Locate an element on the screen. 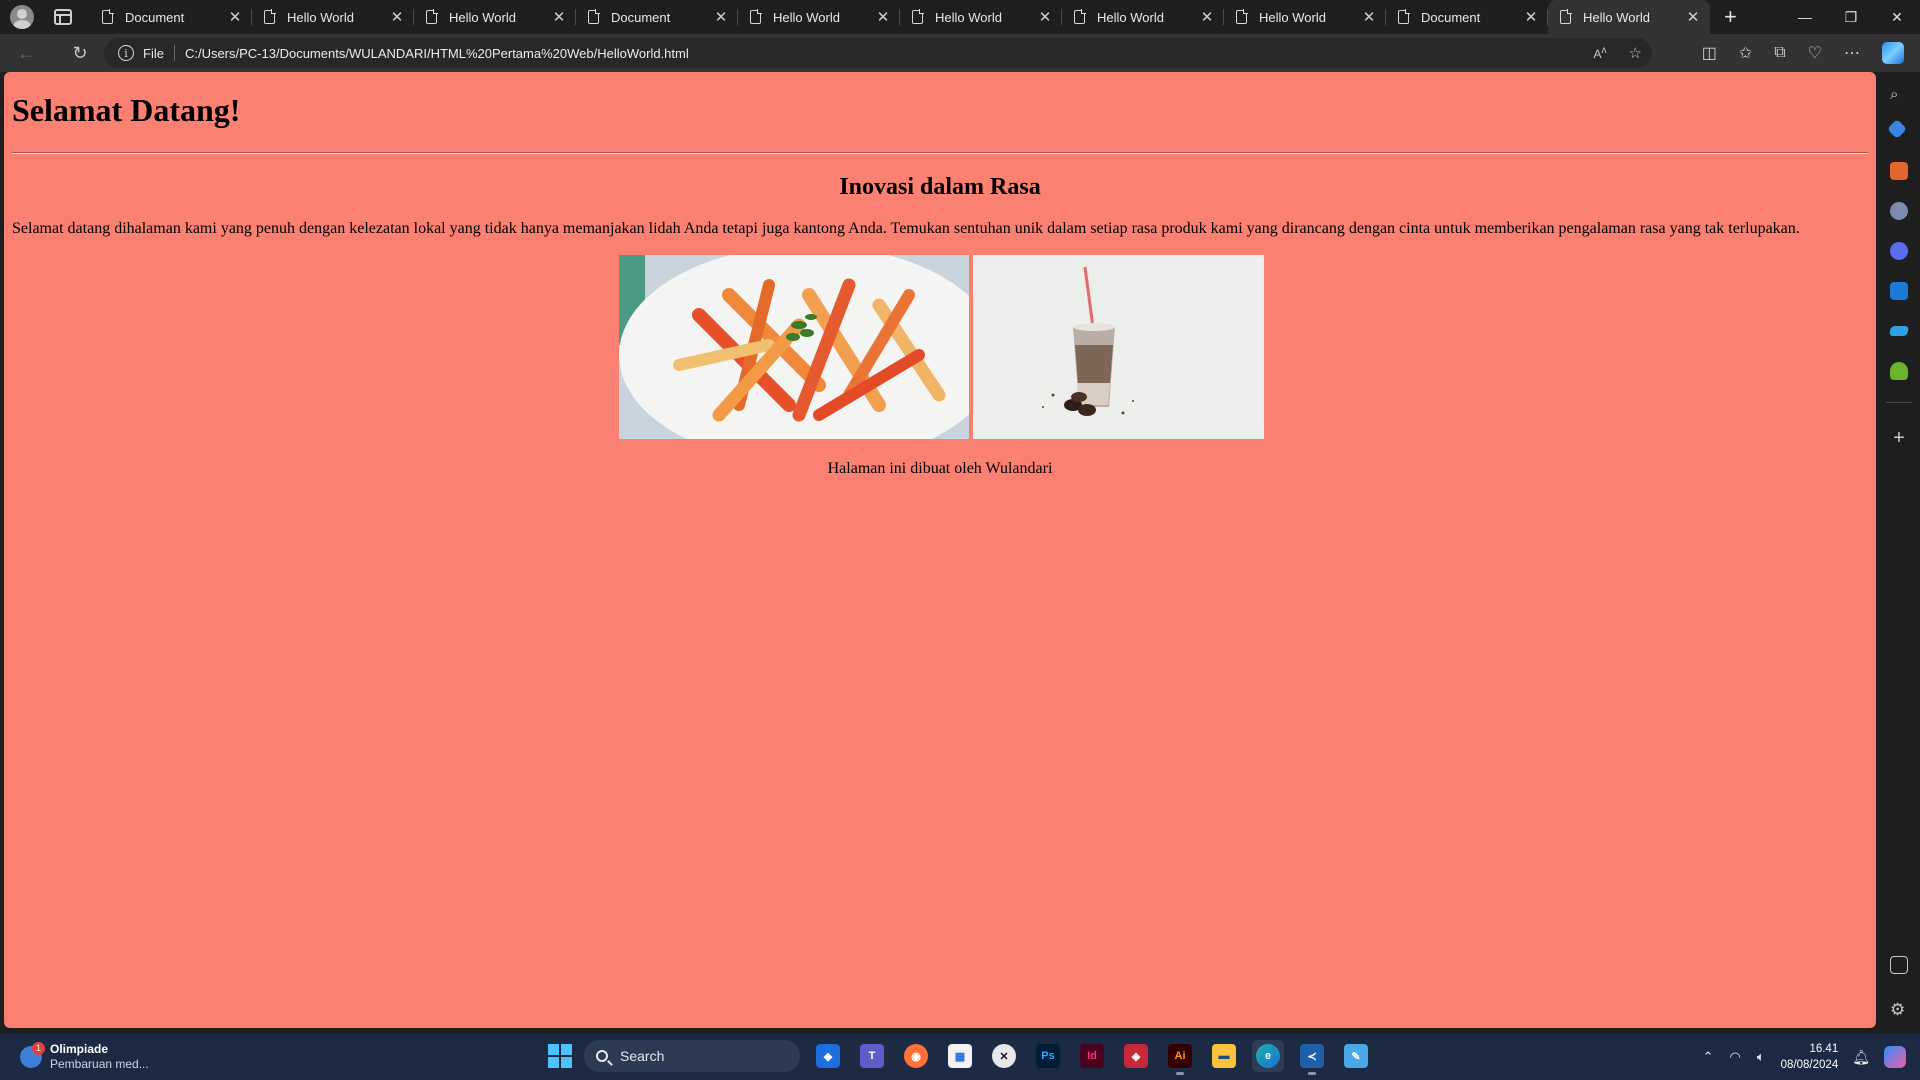  add-sidebar-item-icon: + is located at coordinates (1899, 438).